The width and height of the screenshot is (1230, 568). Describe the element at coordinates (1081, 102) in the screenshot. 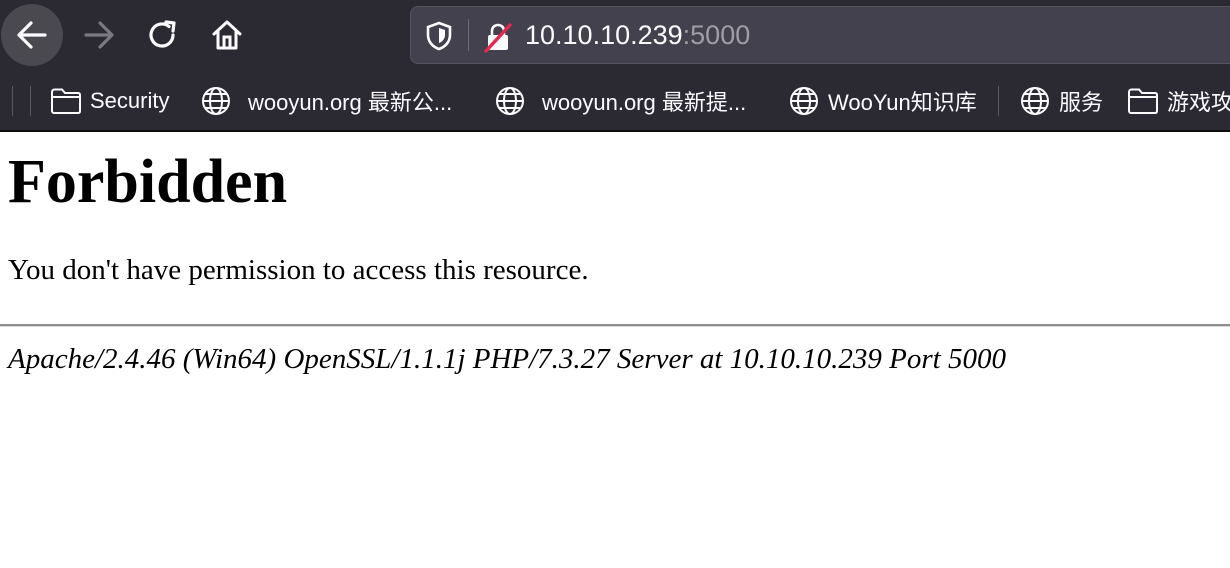

I see `bookmark-label: 服务` at that location.